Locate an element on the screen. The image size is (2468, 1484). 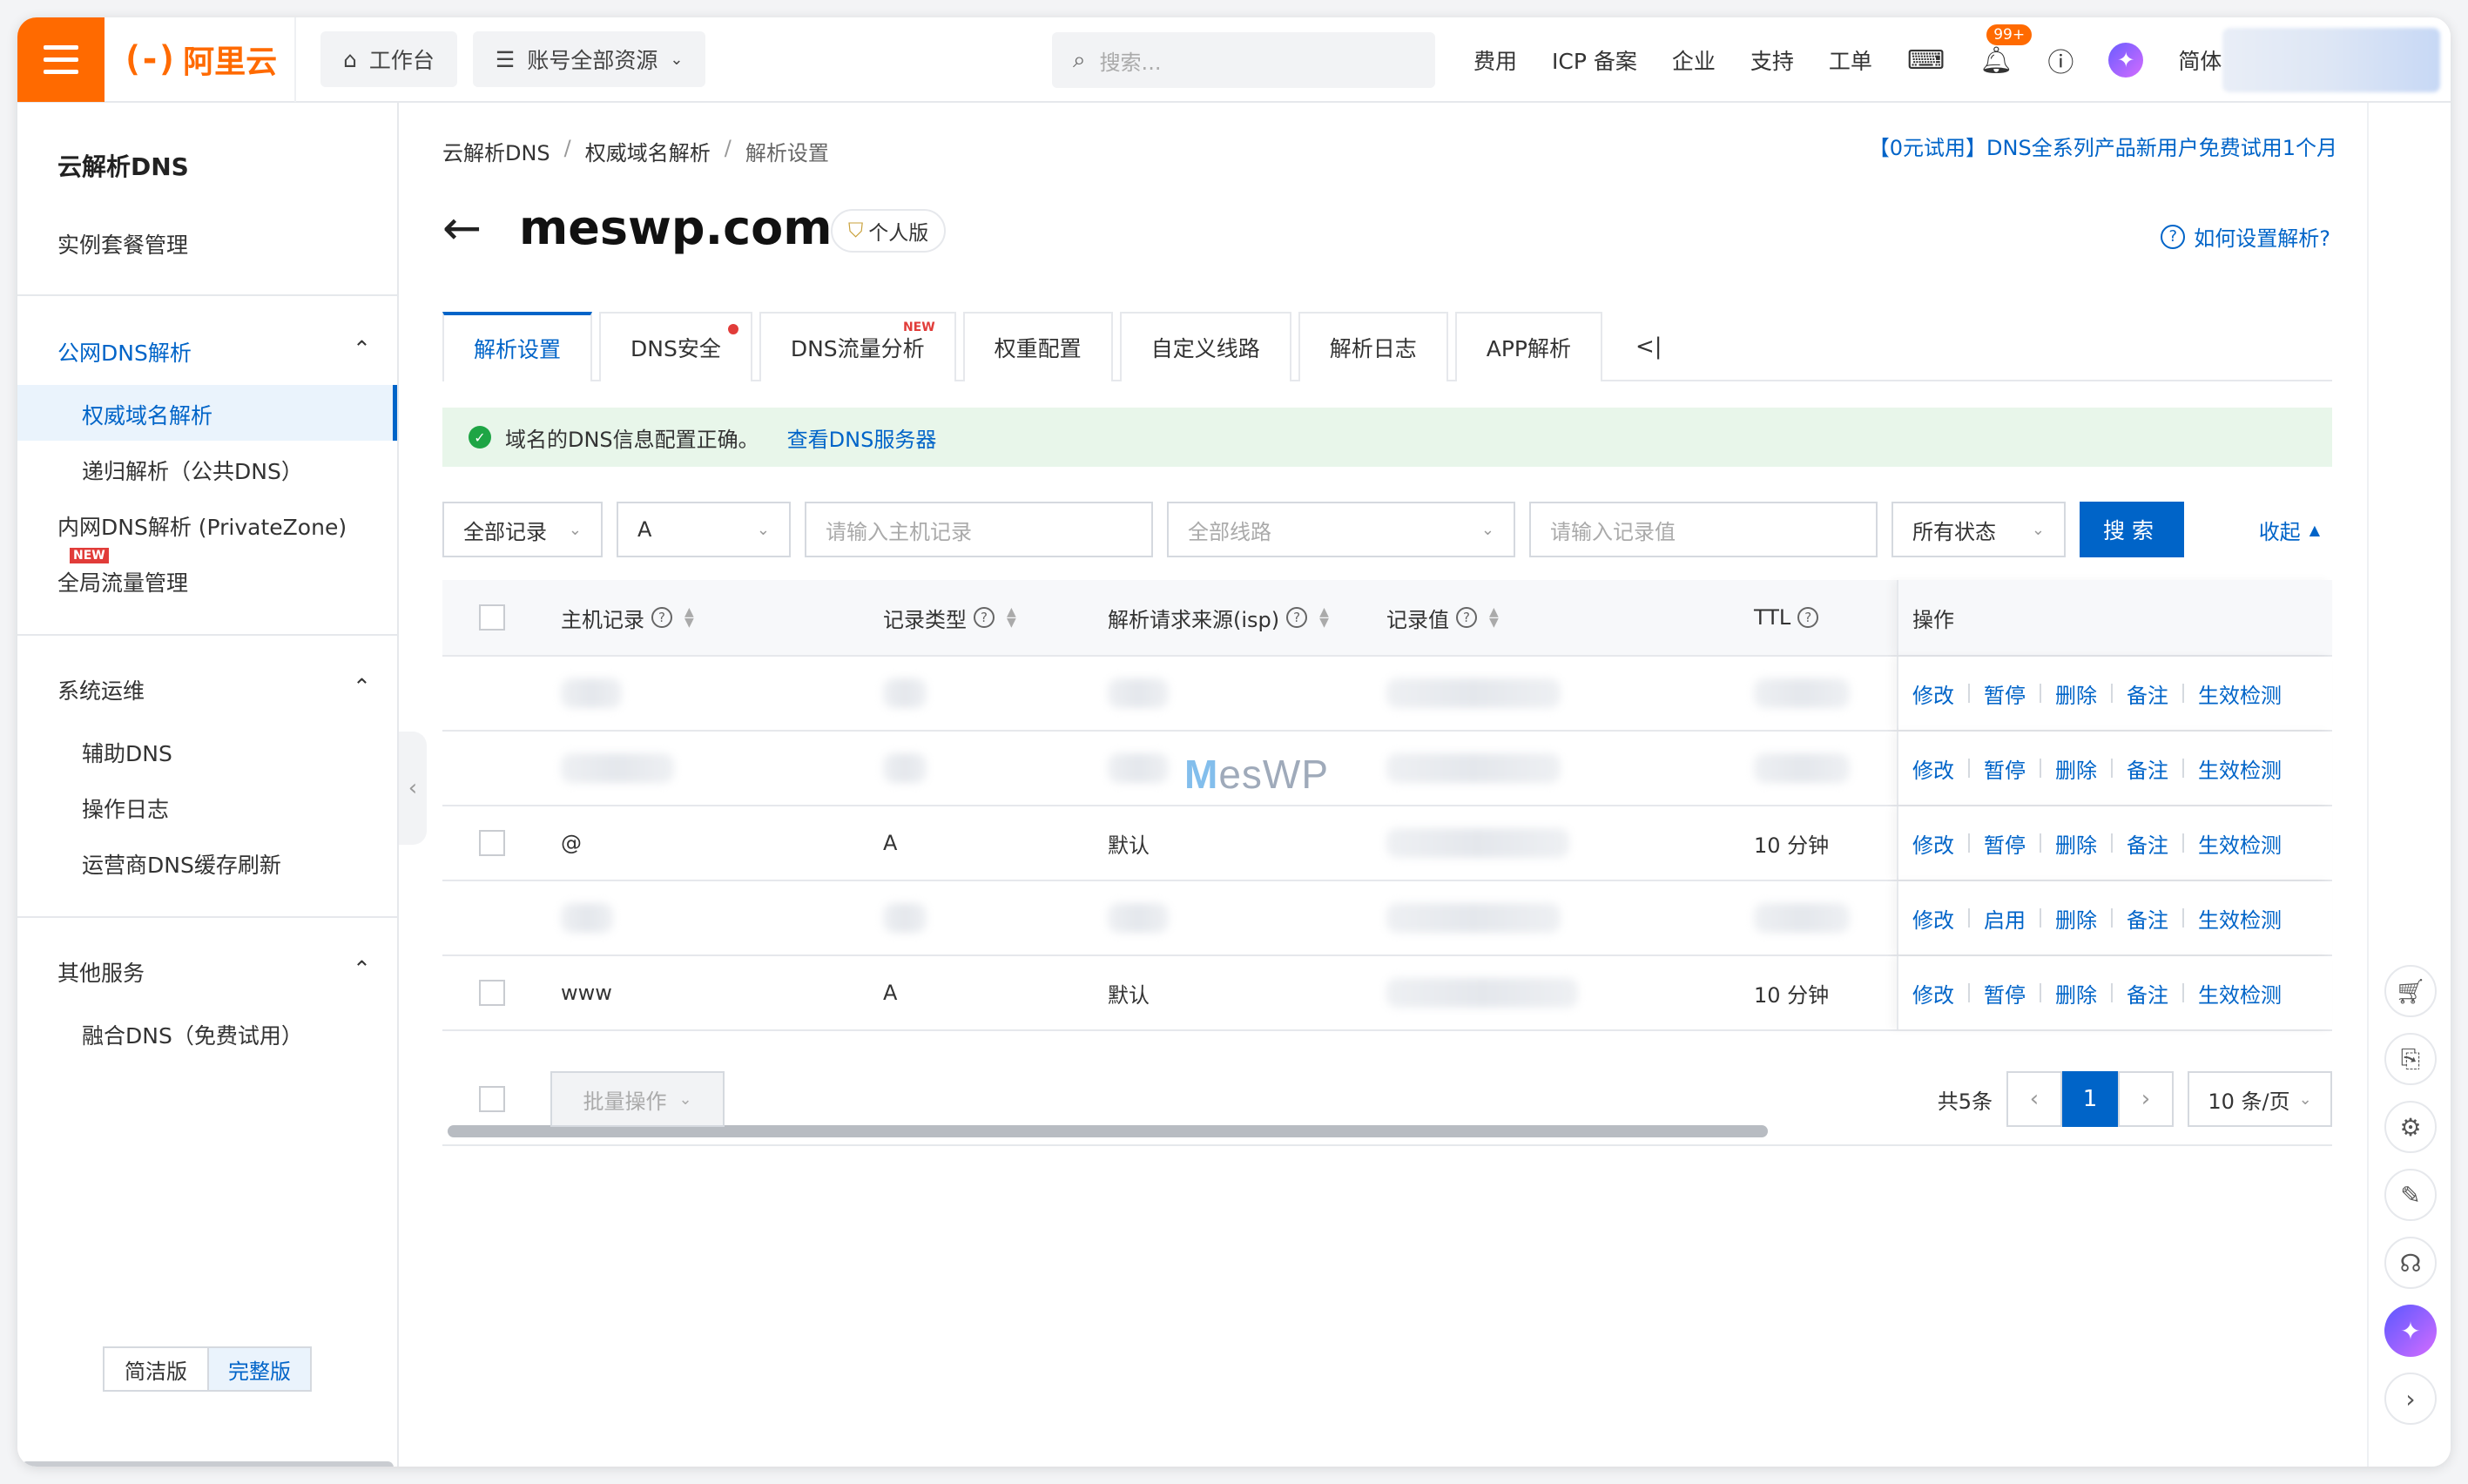
sidebar-group-public-dns: 公网DNS解析 ⌃ is located at coordinates (214, 352).